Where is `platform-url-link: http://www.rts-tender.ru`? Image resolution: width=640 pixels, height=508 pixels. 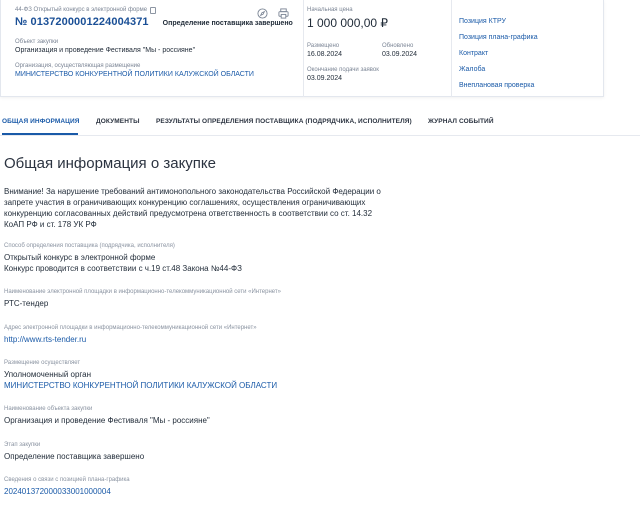
platform-url-link: http://www.rts-tender.ru is located at coordinates (214, 340).